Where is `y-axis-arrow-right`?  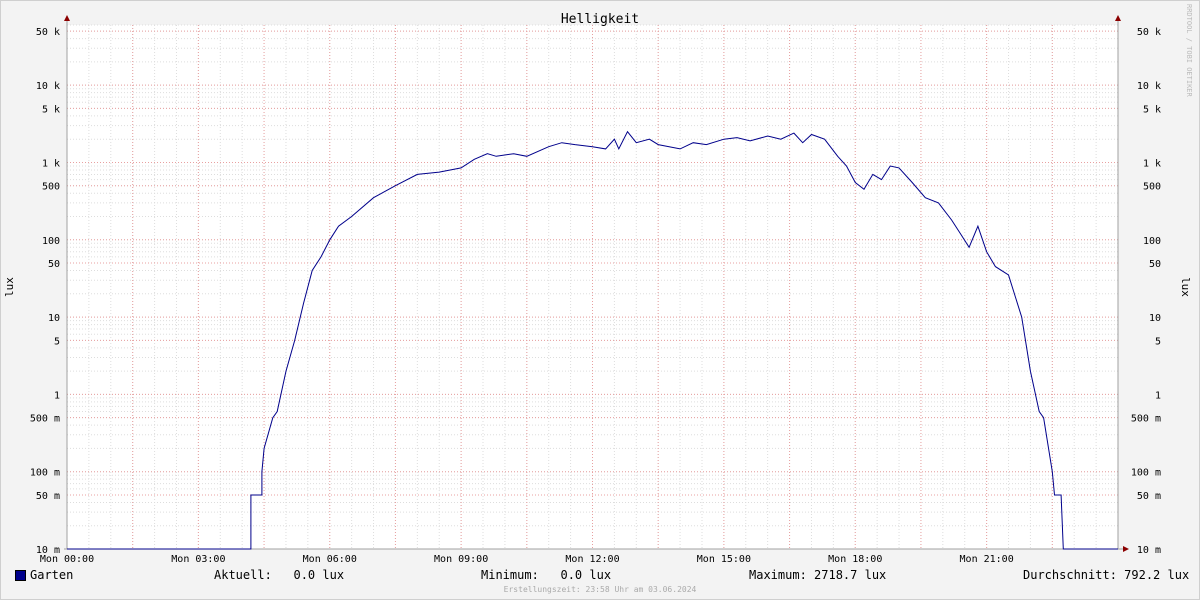 y-axis-arrow-right is located at coordinates (1118, 18).